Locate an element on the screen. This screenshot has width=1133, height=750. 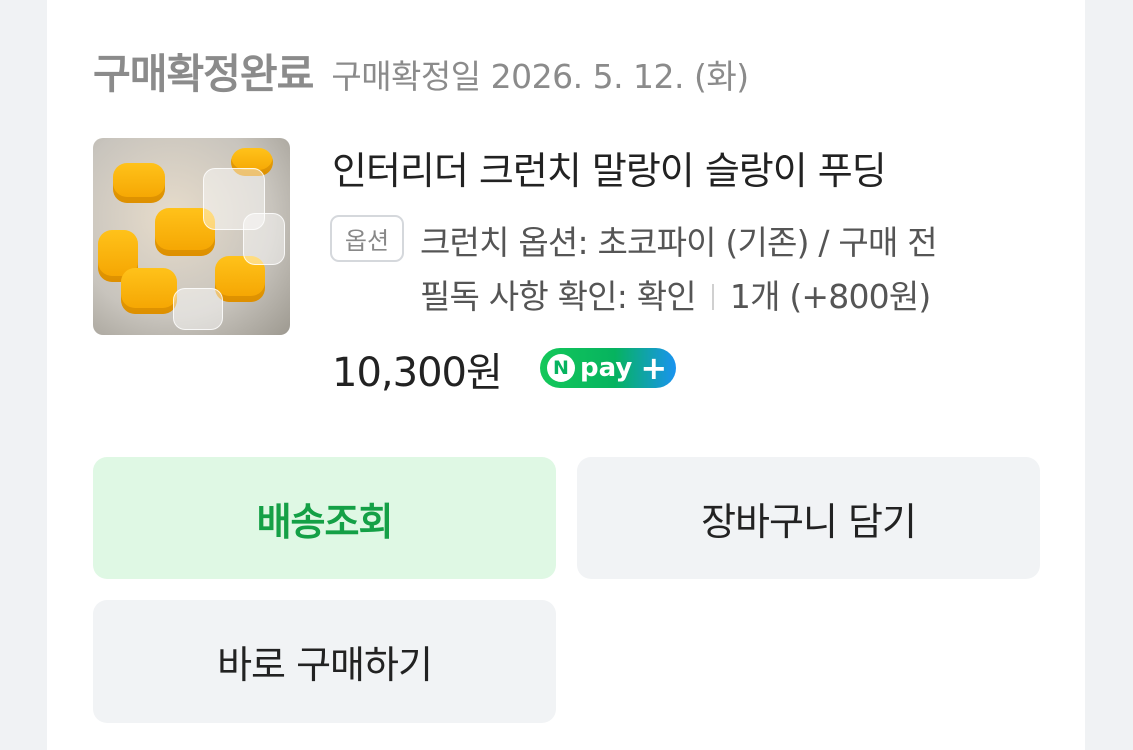
divider is located at coordinates (712, 297).